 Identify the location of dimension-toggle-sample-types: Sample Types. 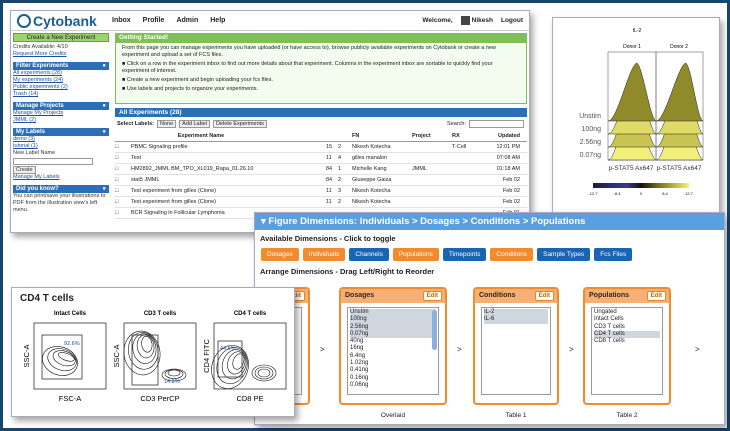
(564, 254).